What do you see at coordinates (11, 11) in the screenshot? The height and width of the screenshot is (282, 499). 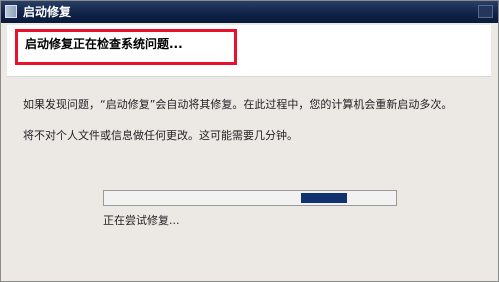 I see `startup-repair-icon` at bounding box center [11, 11].